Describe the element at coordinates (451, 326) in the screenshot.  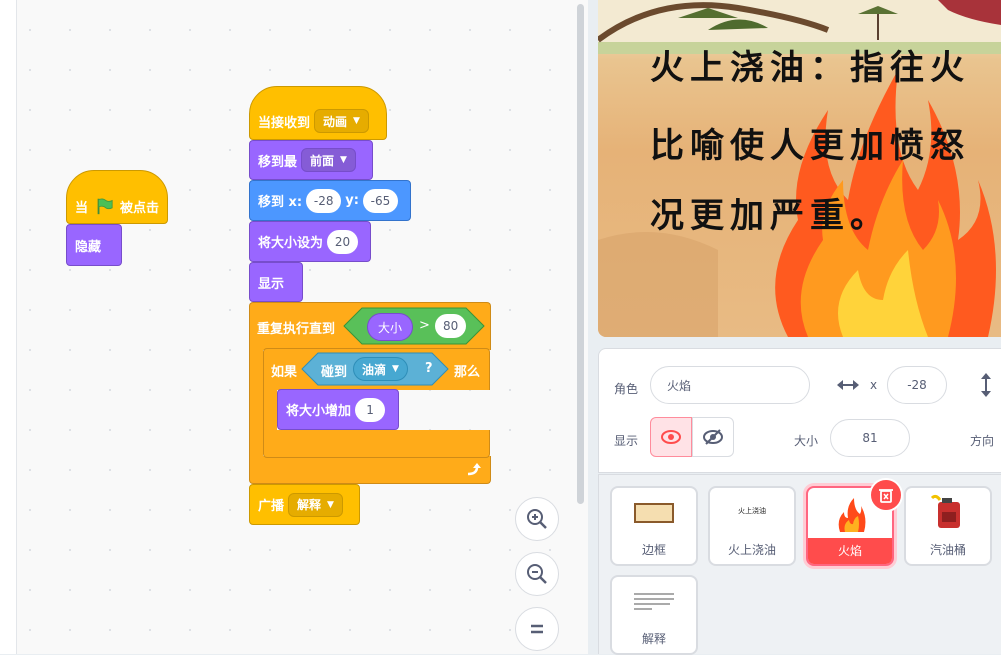
I see `gt-value-input: 80` at that location.